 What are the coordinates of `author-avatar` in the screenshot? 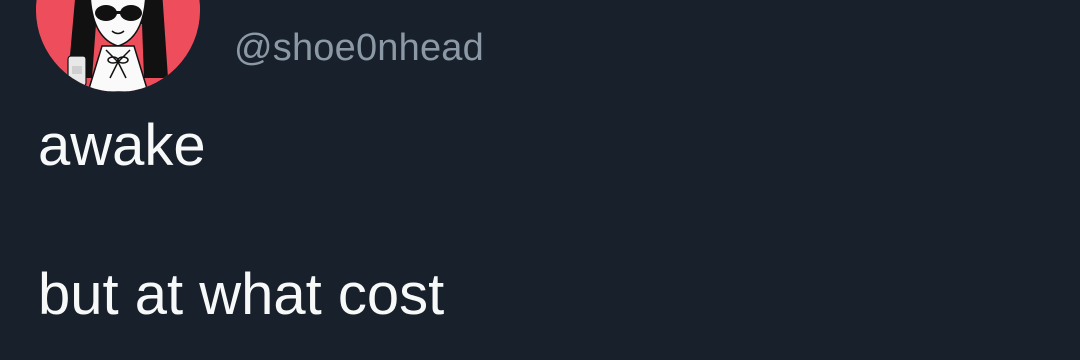 It's located at (118, 46).